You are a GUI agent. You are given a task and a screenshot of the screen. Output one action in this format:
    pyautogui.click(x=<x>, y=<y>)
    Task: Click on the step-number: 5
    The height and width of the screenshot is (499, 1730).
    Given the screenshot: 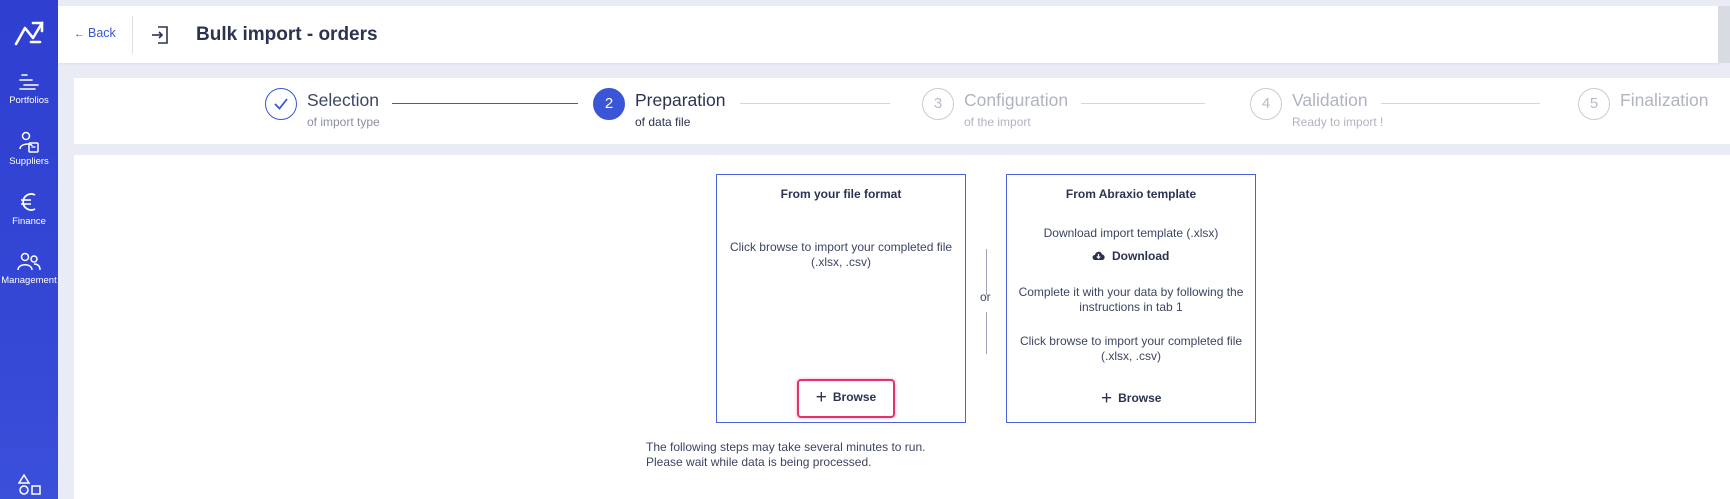 What is the action you would take?
    pyautogui.click(x=1594, y=104)
    